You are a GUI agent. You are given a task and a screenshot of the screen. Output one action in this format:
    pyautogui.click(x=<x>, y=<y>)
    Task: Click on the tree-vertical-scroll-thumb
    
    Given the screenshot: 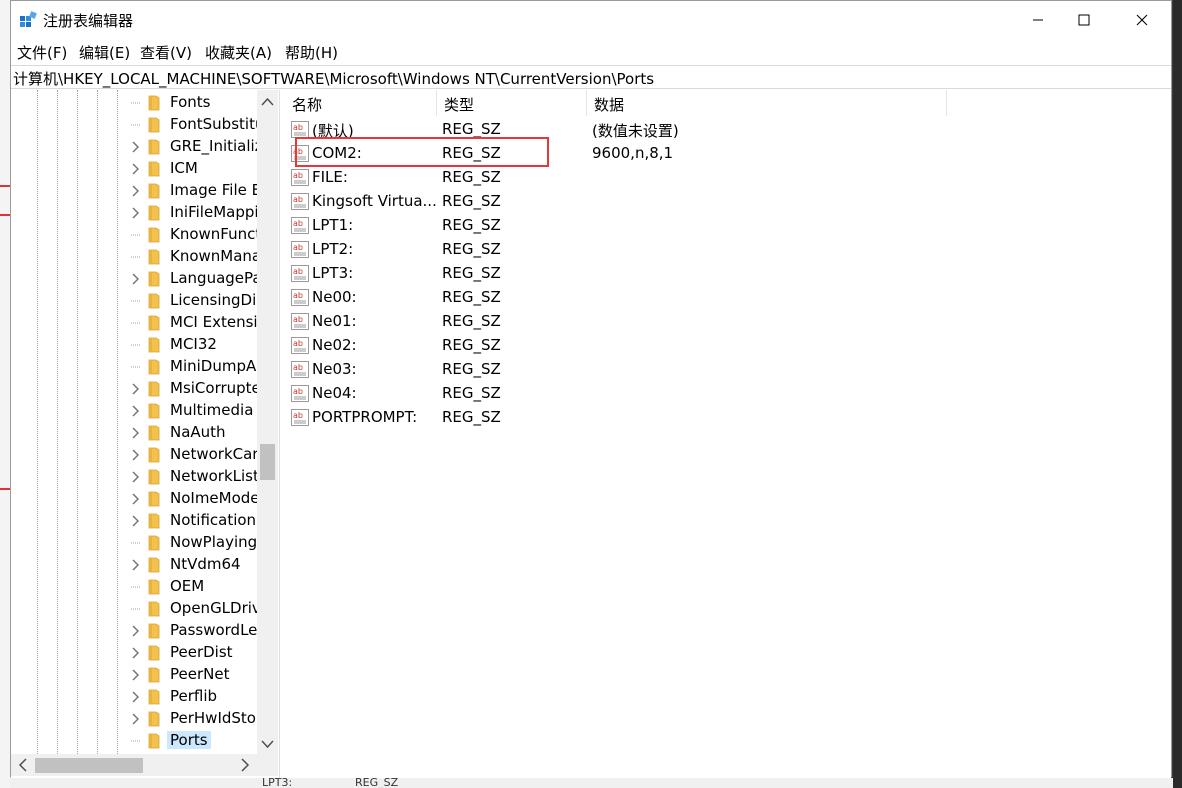 What is the action you would take?
    pyautogui.click(x=267, y=462)
    